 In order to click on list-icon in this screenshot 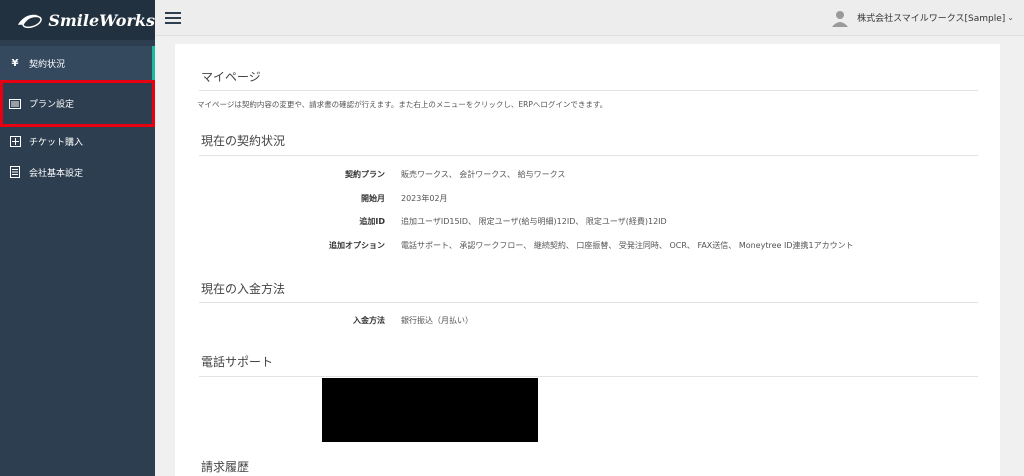, I will do `click(15, 104)`.